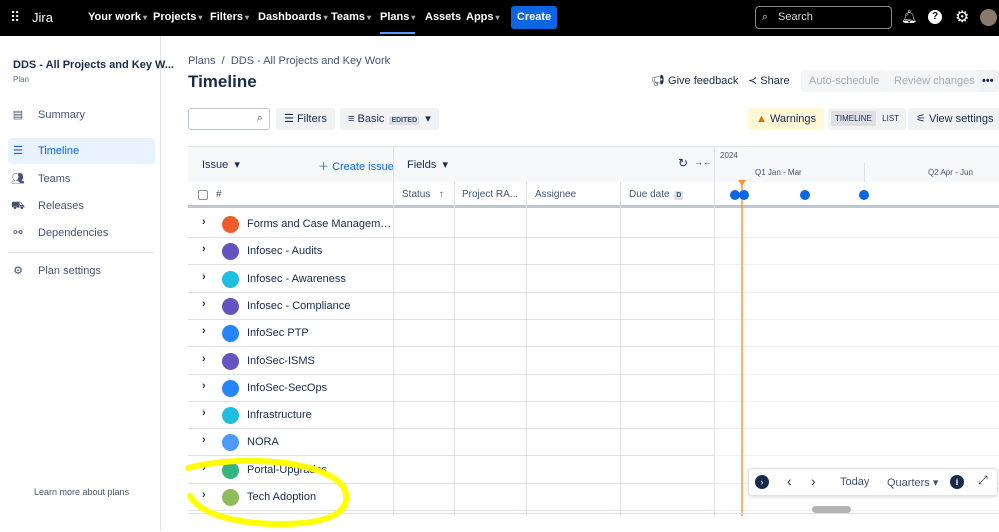 Image resolution: width=999 pixels, height=532 pixels. I want to click on dependencies-icon: ⚯, so click(18, 233).